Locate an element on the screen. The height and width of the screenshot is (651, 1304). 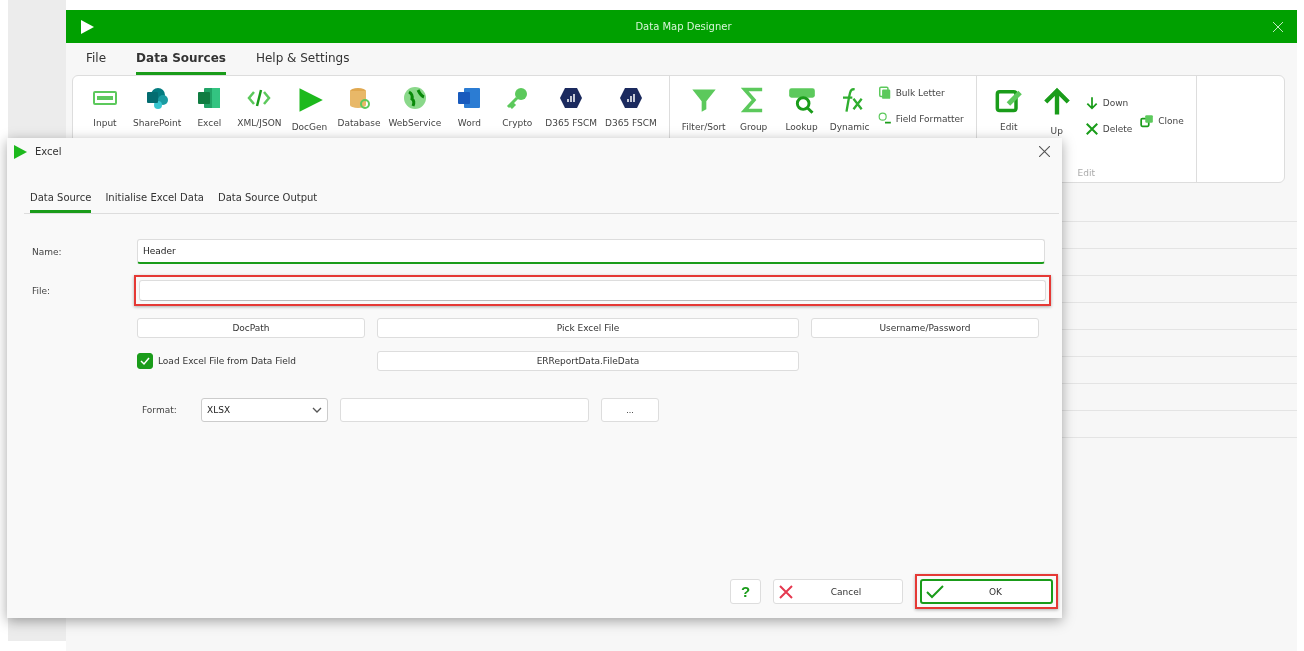
ribbon-button: Crypto is located at coordinates (517, 107).